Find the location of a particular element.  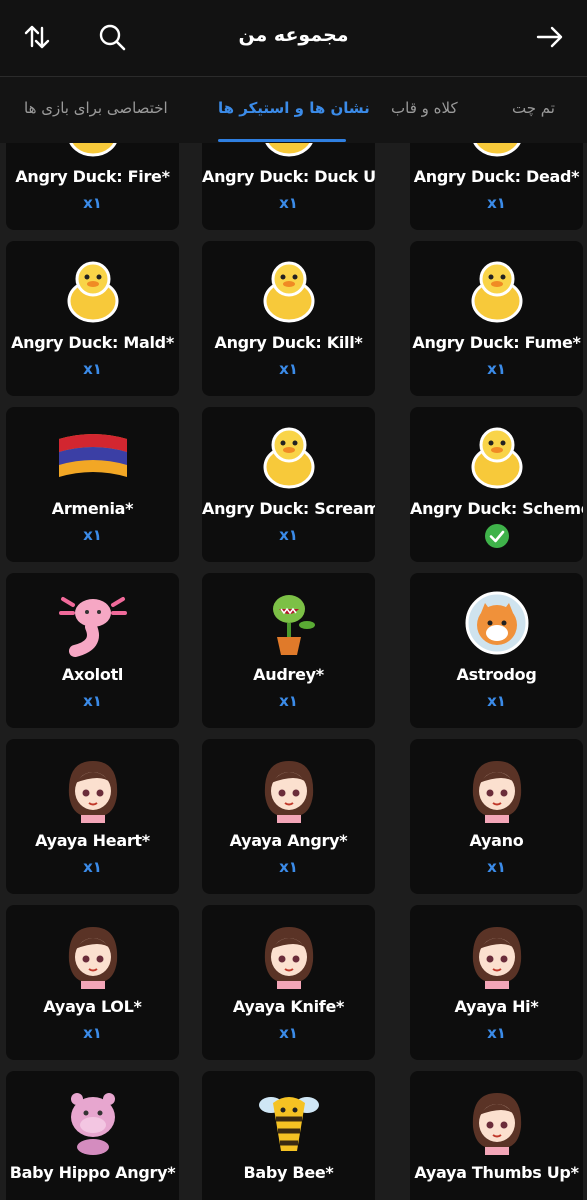

dog-sticker-icon is located at coordinates (497, 623).